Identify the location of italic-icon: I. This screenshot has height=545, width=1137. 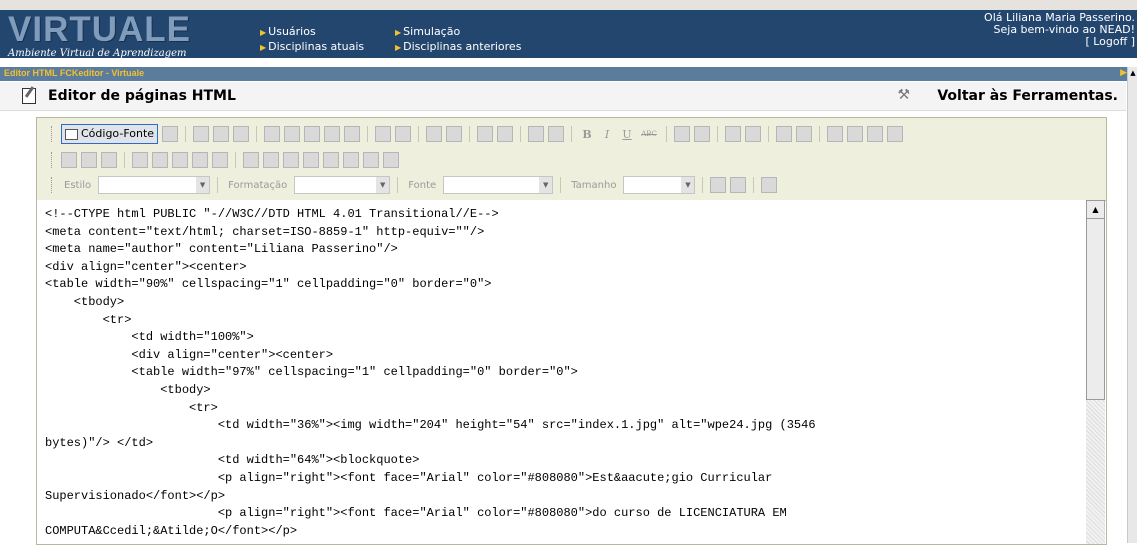
(607, 134).